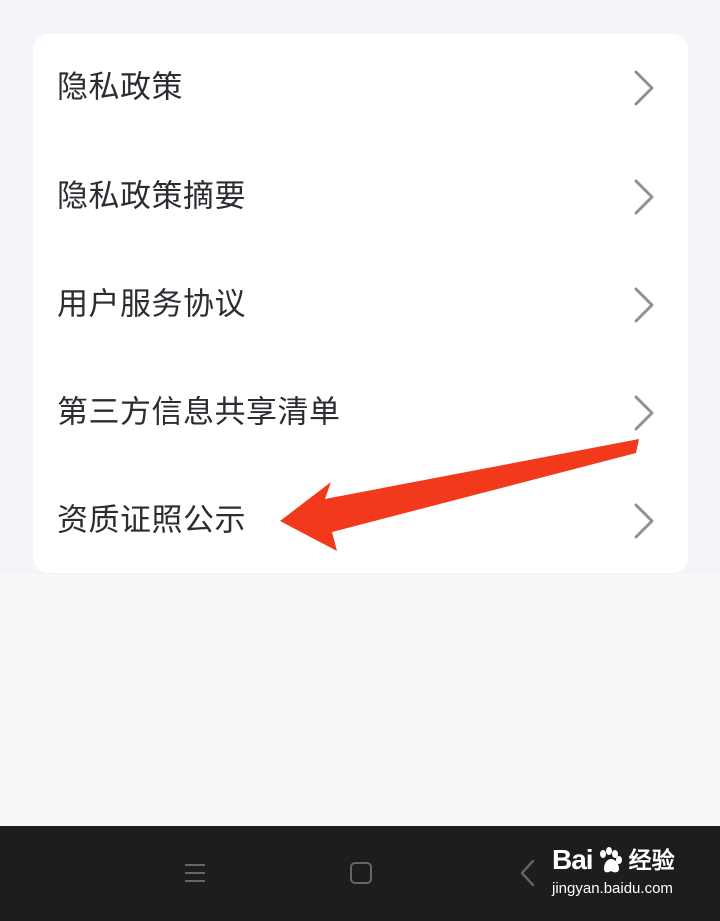  Describe the element at coordinates (151, 304) in the screenshot. I see `user-service-agreement-label: 用户服务协议` at that location.